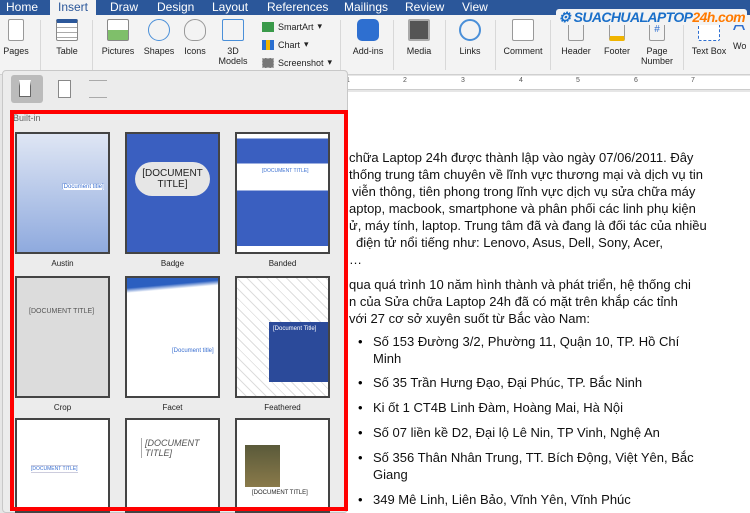 This screenshot has height=513, width=750. Describe the element at coordinates (233, 30) in the screenshot. I see `cube-icon` at that location.